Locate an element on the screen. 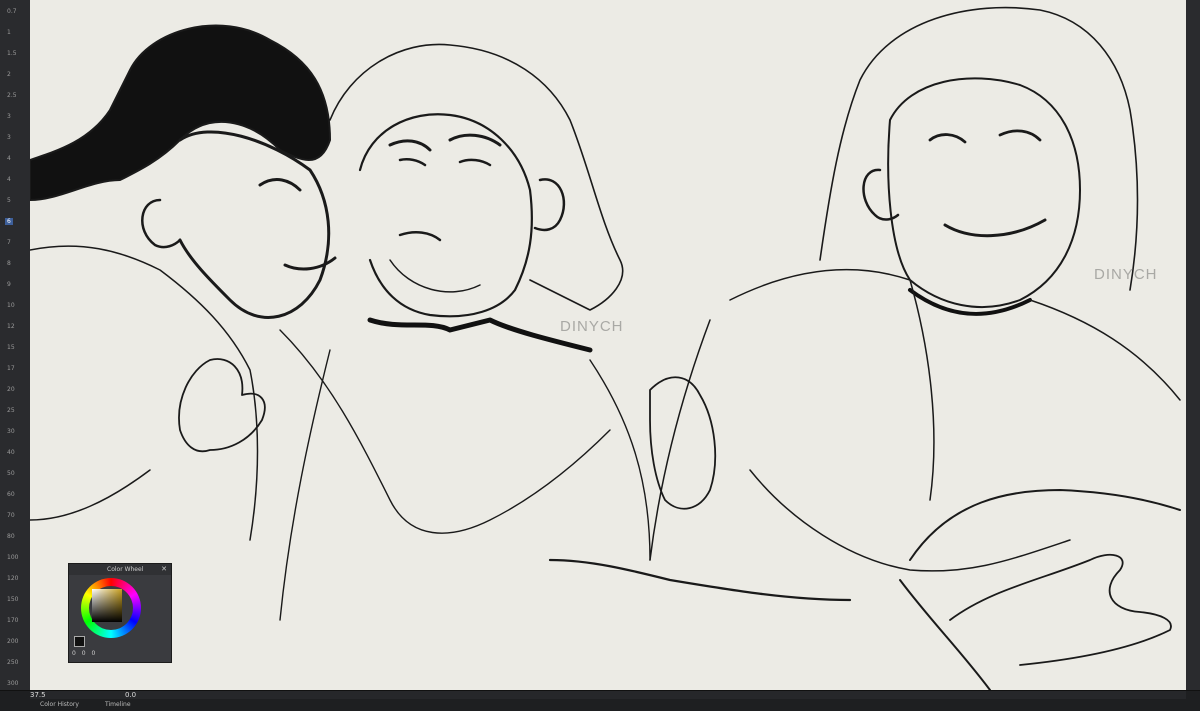 This screenshot has width=1200, height=711. brush-size-tick: 12 is located at coordinates (11, 326).